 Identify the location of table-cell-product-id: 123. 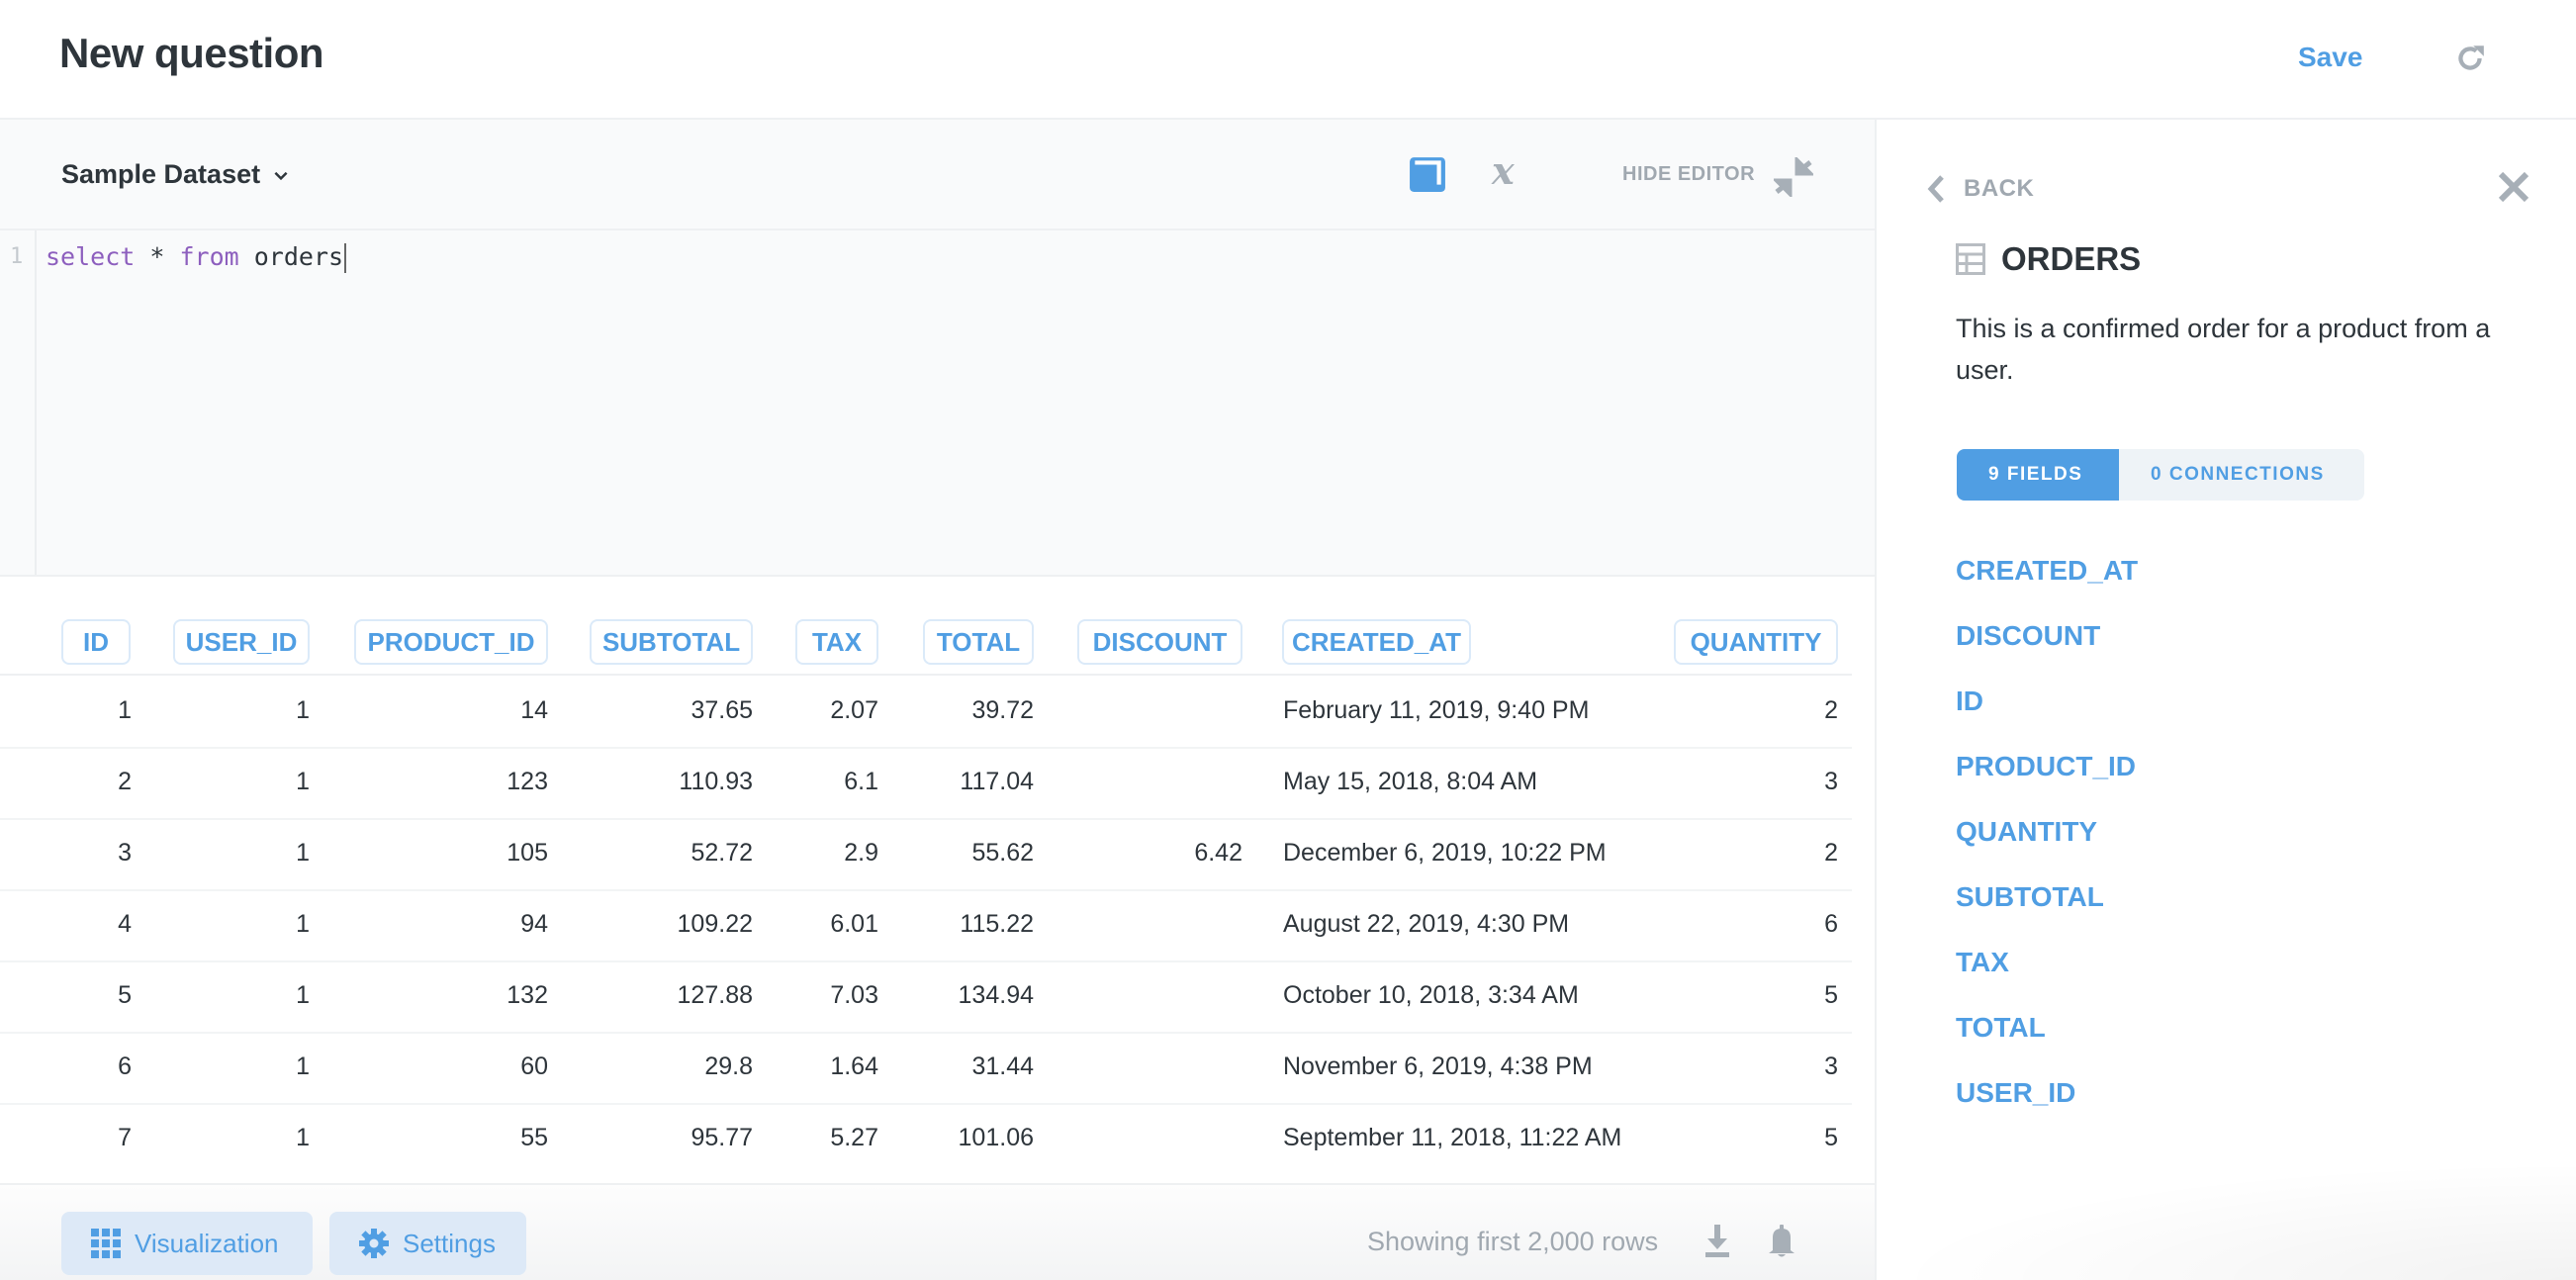
(527, 782).